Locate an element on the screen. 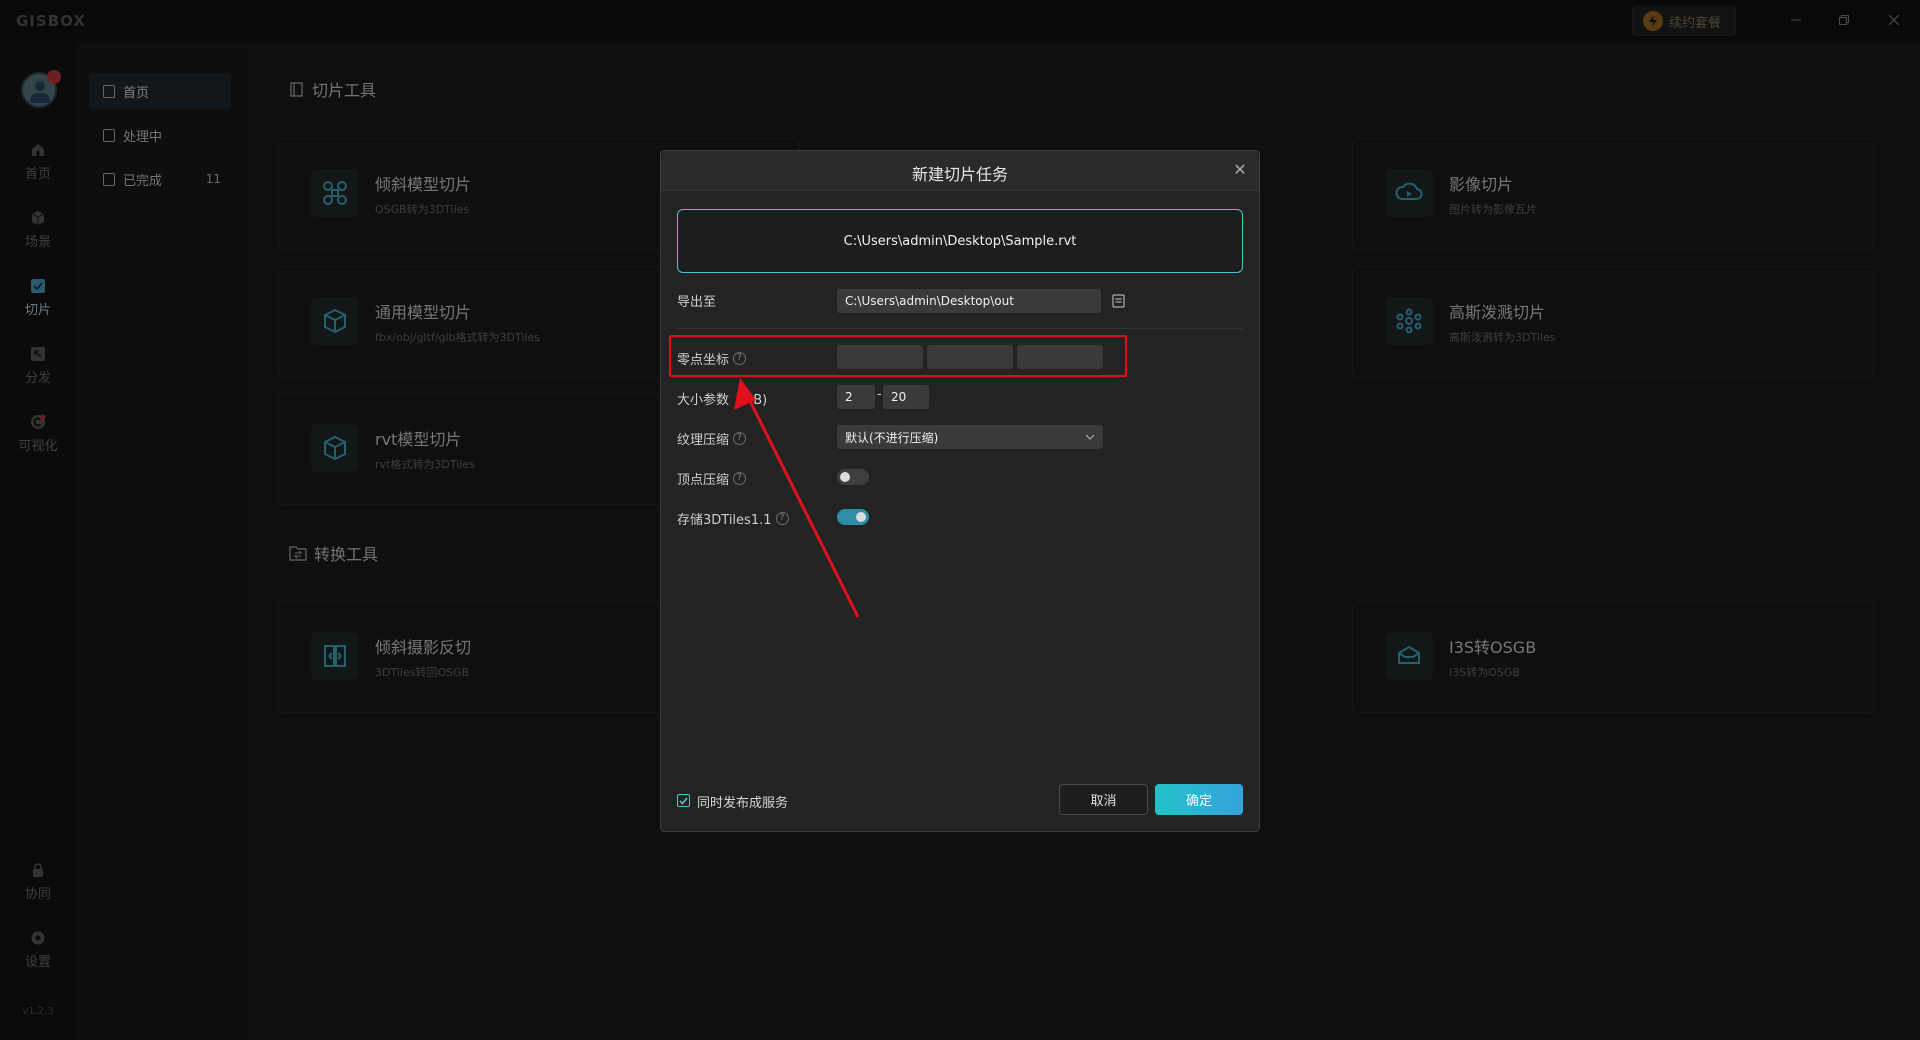 The width and height of the screenshot is (1920, 1040). publish-service-label: 同时发布成服务 is located at coordinates (743, 803).